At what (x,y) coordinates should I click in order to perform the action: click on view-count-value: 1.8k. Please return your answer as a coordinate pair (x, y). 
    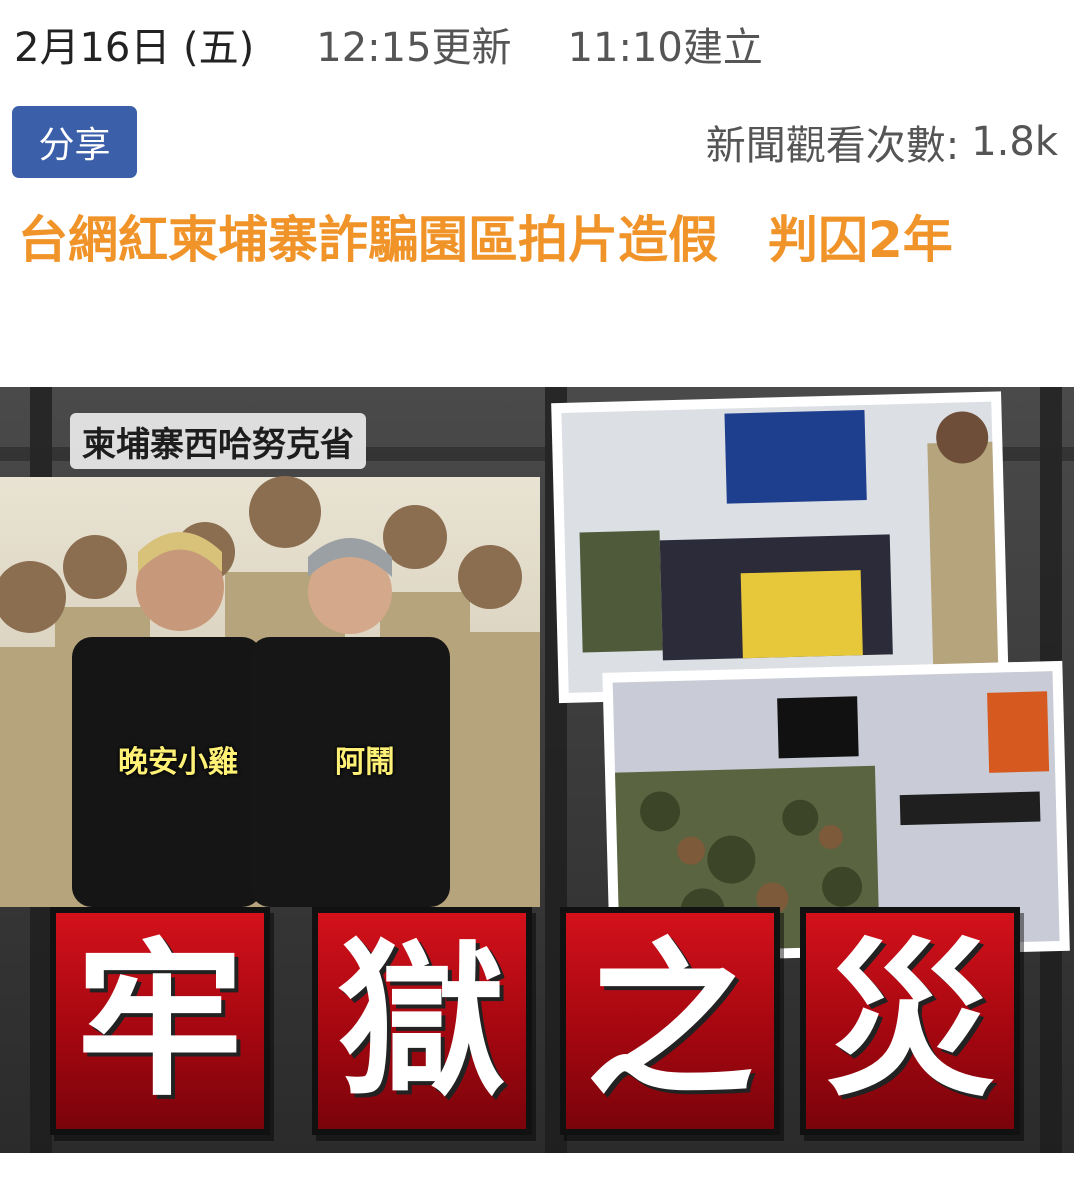
    Looking at the image, I should click on (1014, 142).